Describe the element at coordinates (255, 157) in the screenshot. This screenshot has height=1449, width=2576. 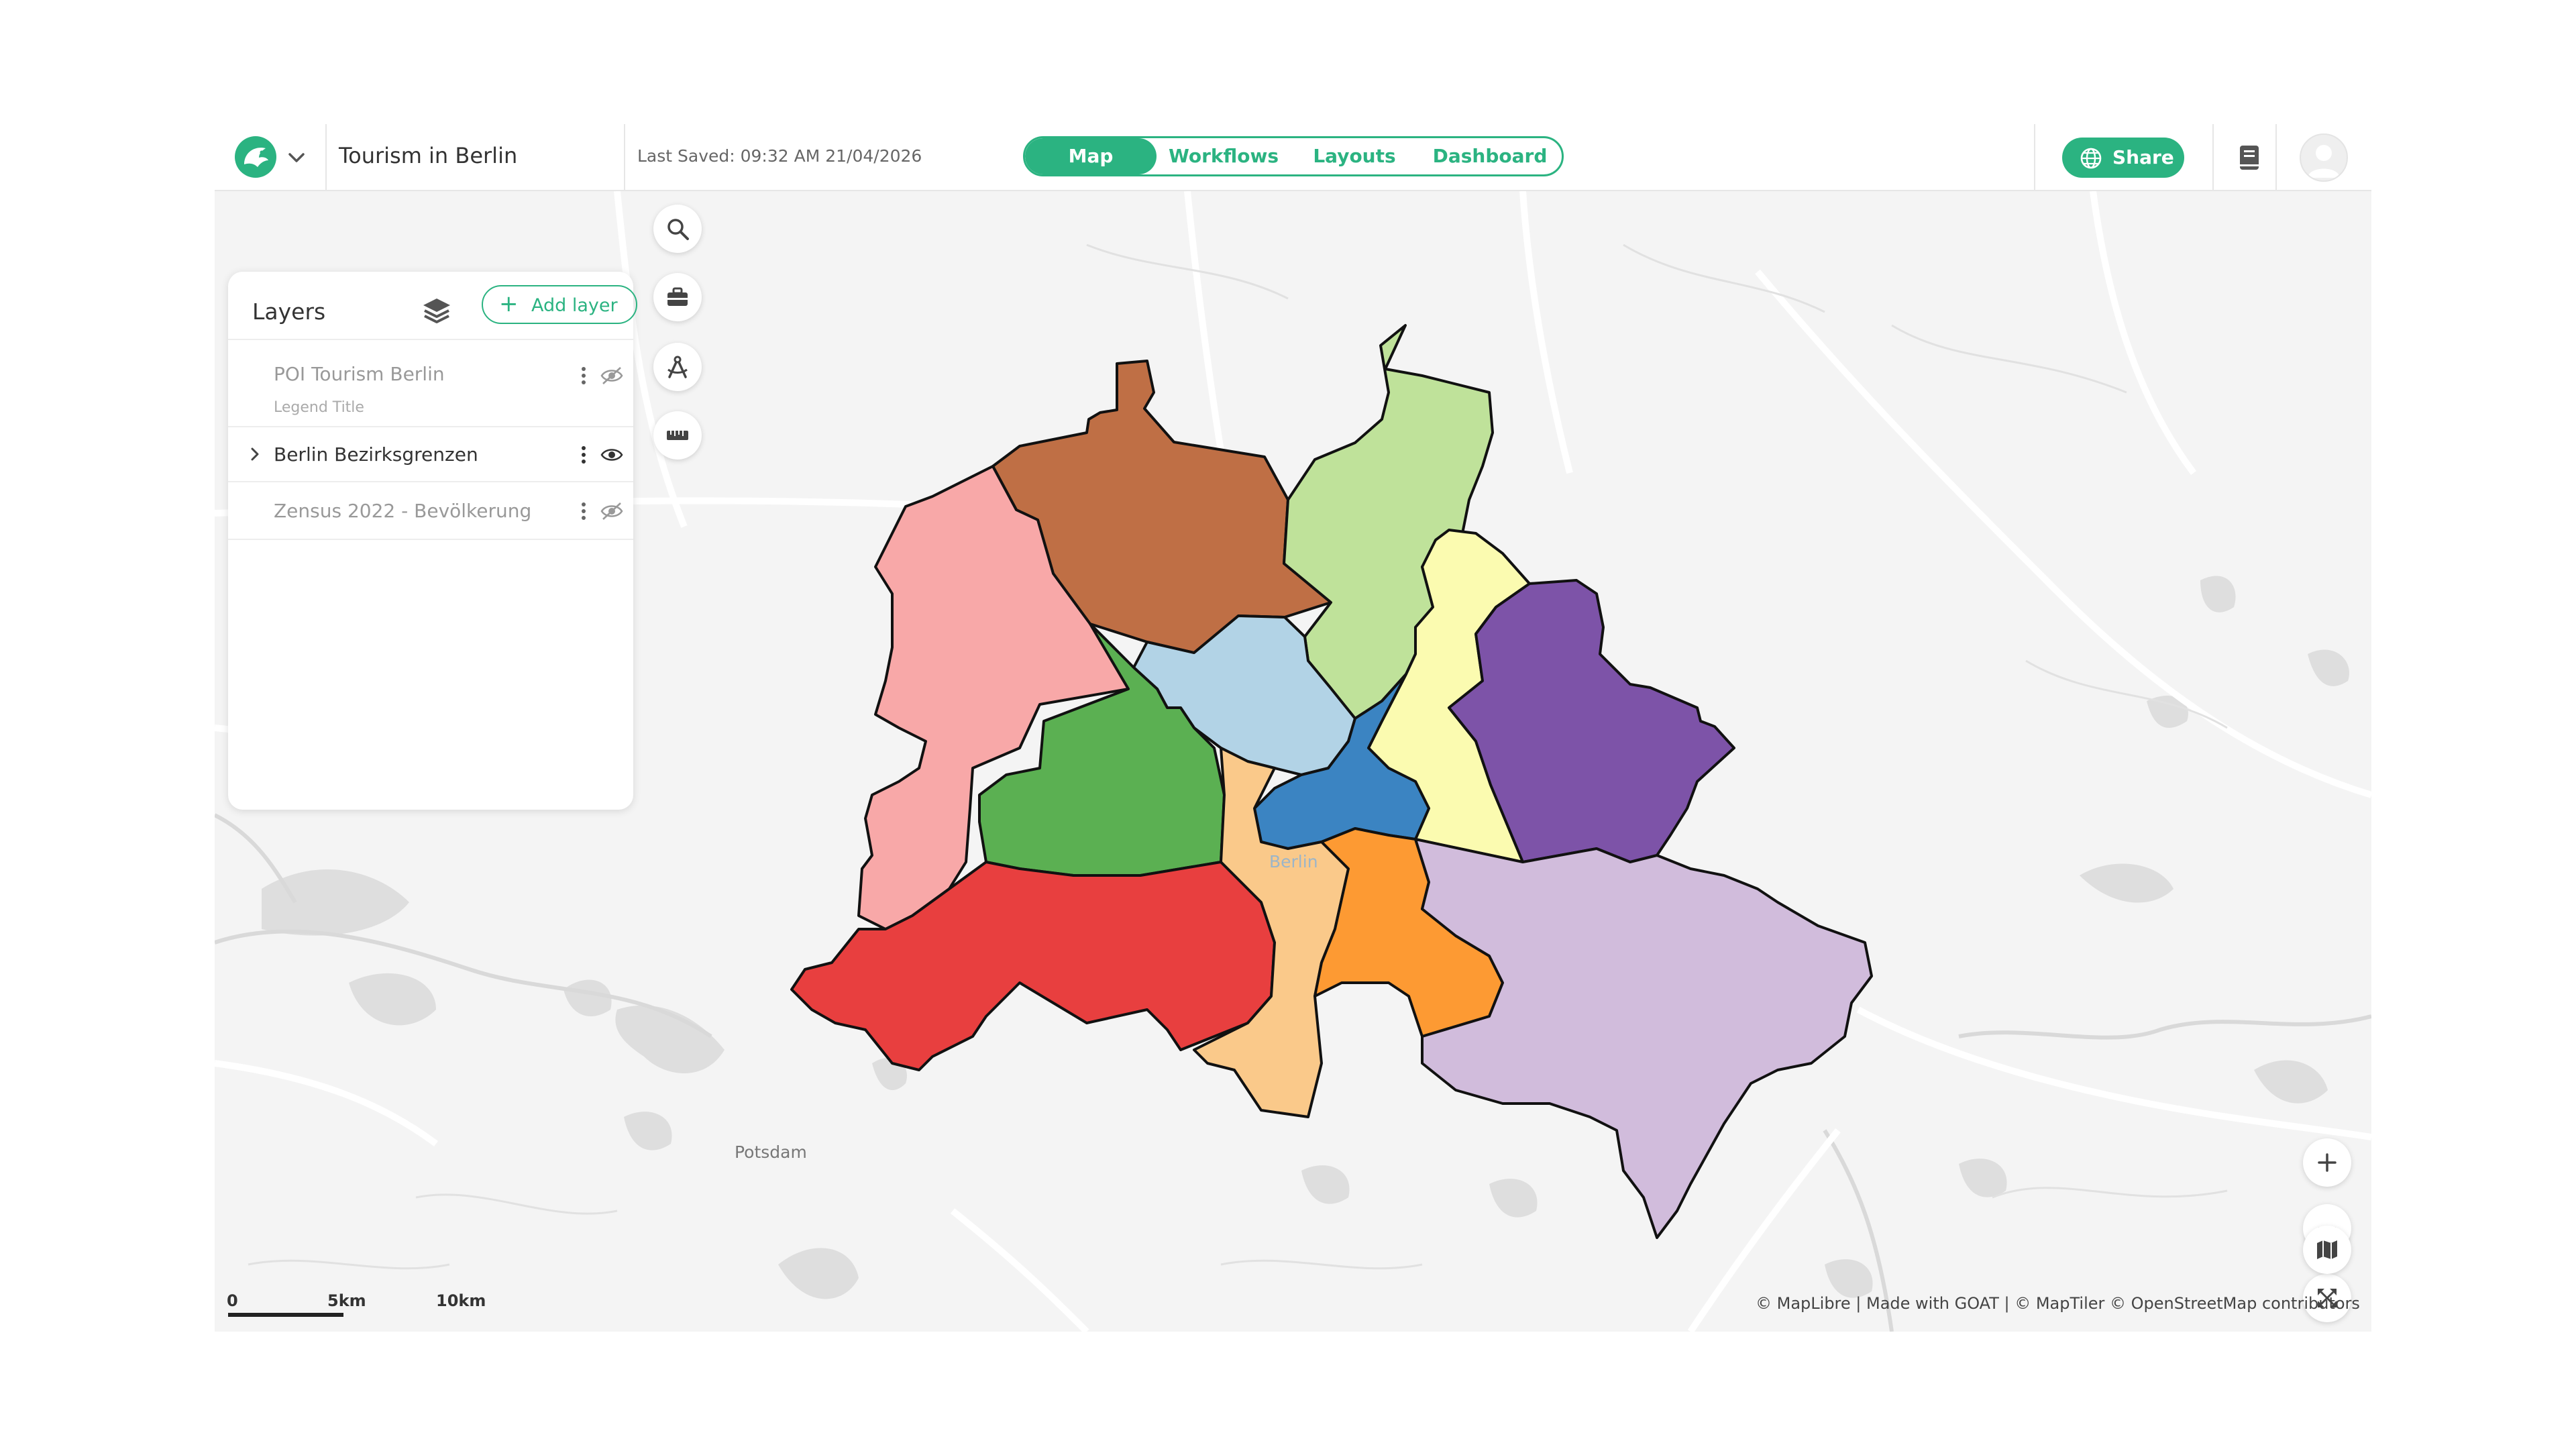
I see `goat-logo-icon` at that location.